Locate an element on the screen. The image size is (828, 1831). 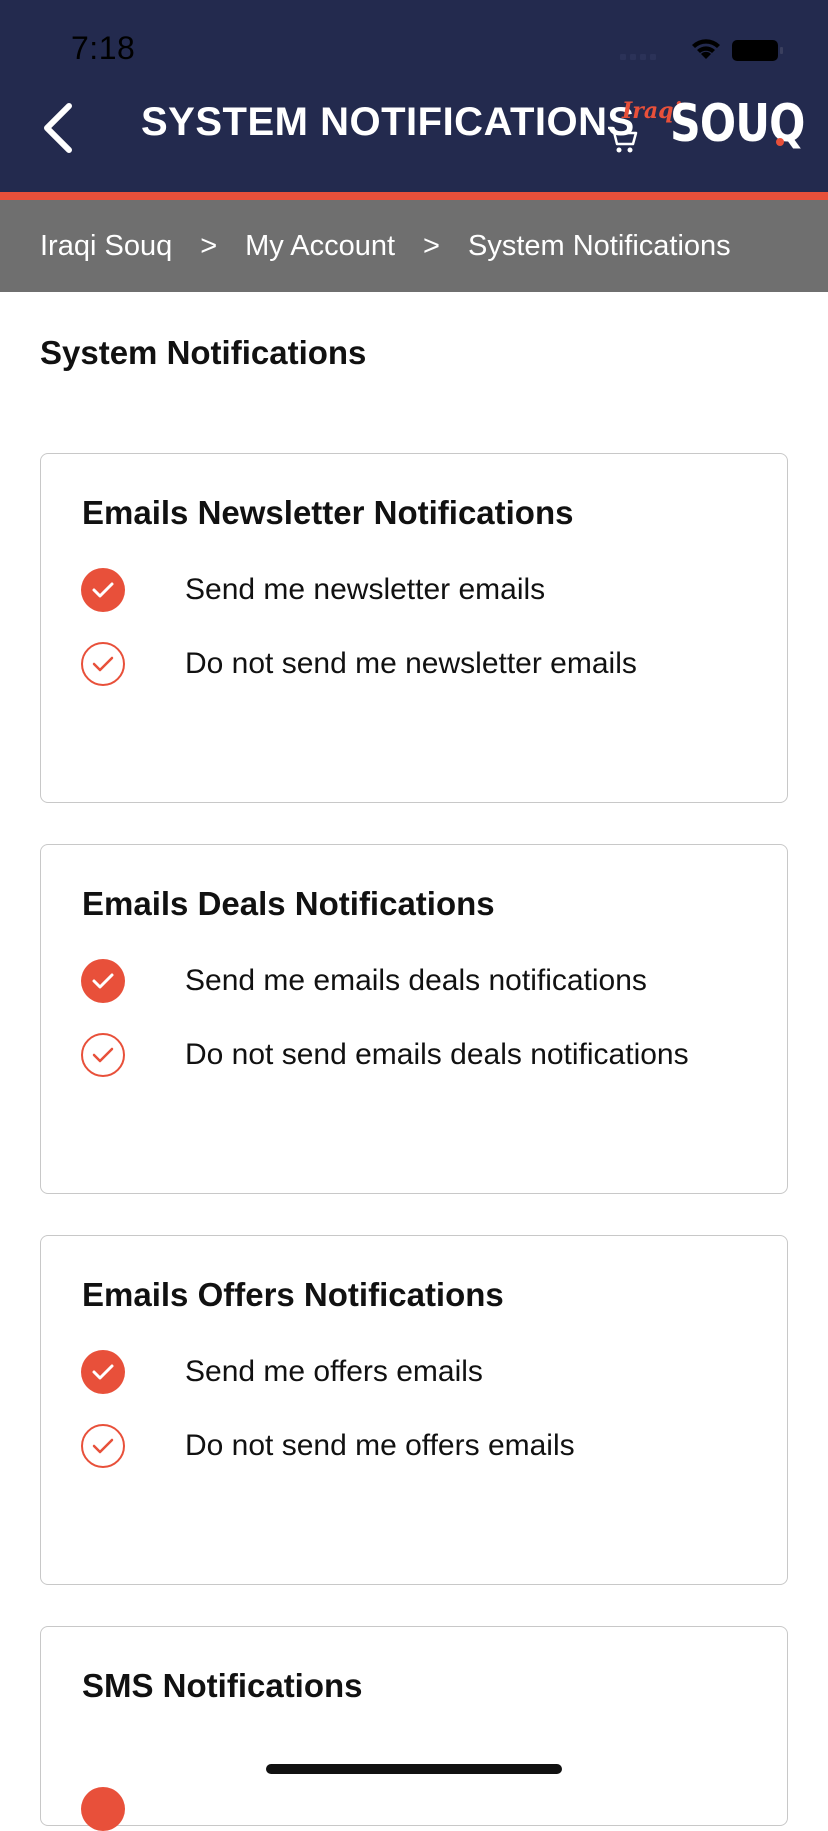
page-title: System Notifications is located at coordinates (203, 352).